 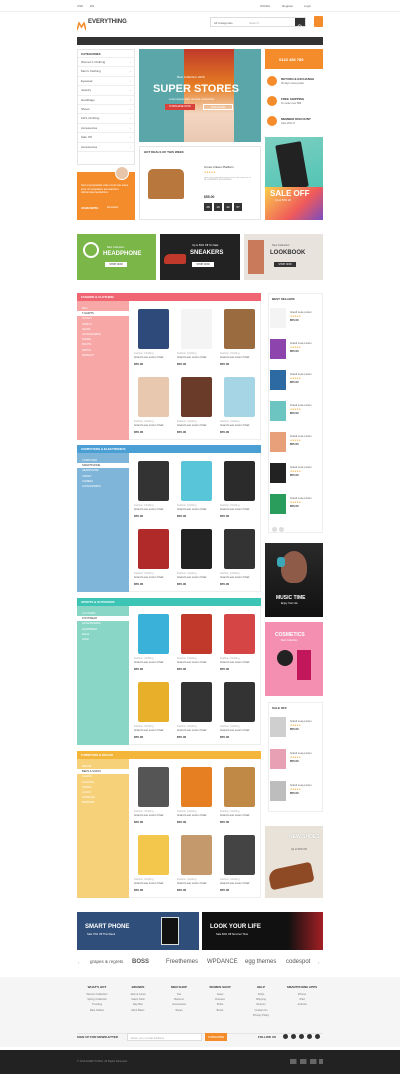 What do you see at coordinates (281, 529) in the screenshot?
I see `next-arrow-icon` at bounding box center [281, 529].